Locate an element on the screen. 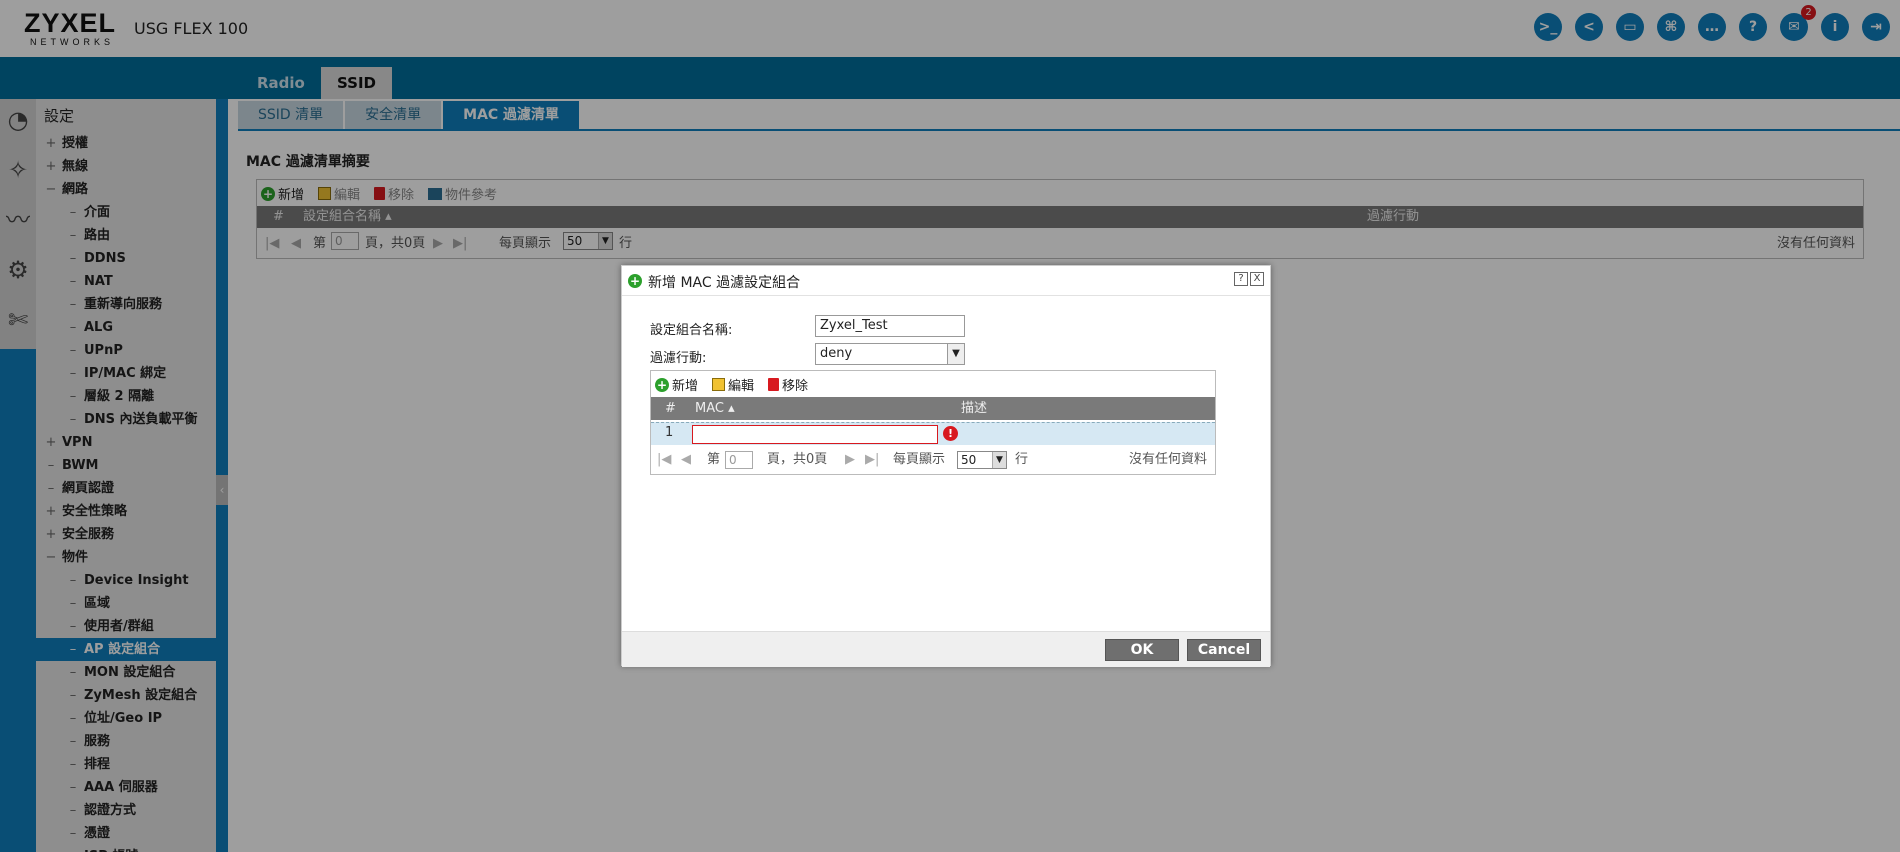  close-icon: X is located at coordinates (1257, 279).